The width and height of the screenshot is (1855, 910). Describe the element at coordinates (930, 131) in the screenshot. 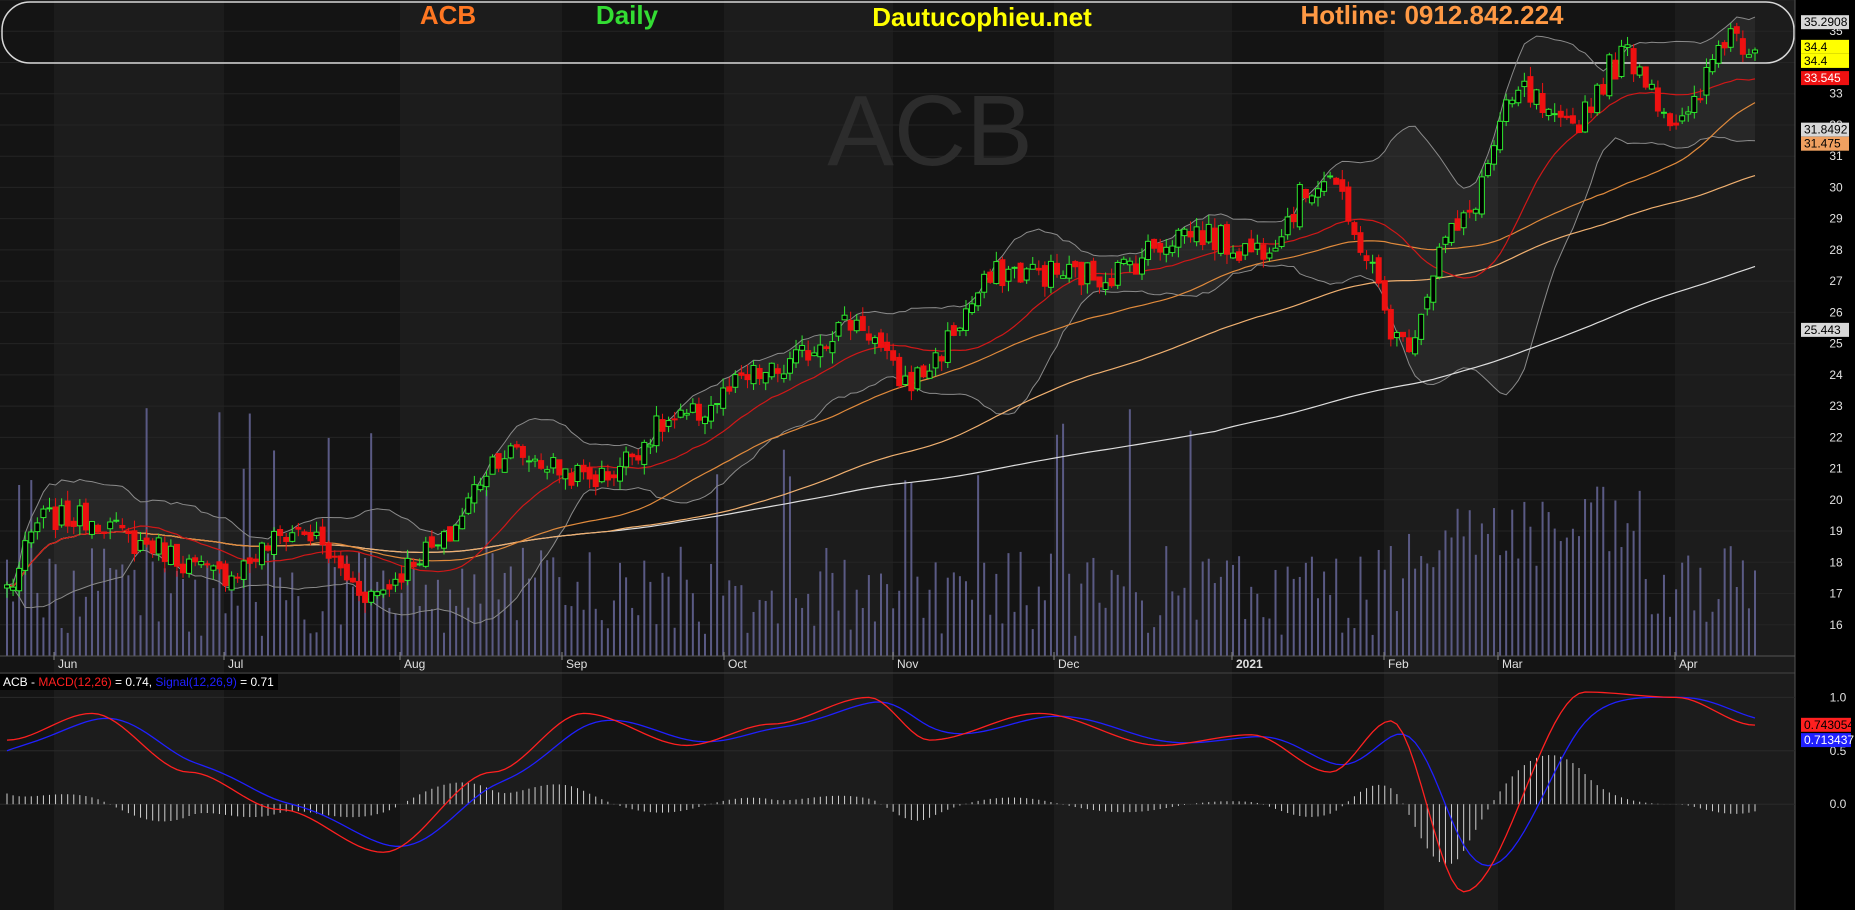

I see `watermark-symbol: ACB` at that location.